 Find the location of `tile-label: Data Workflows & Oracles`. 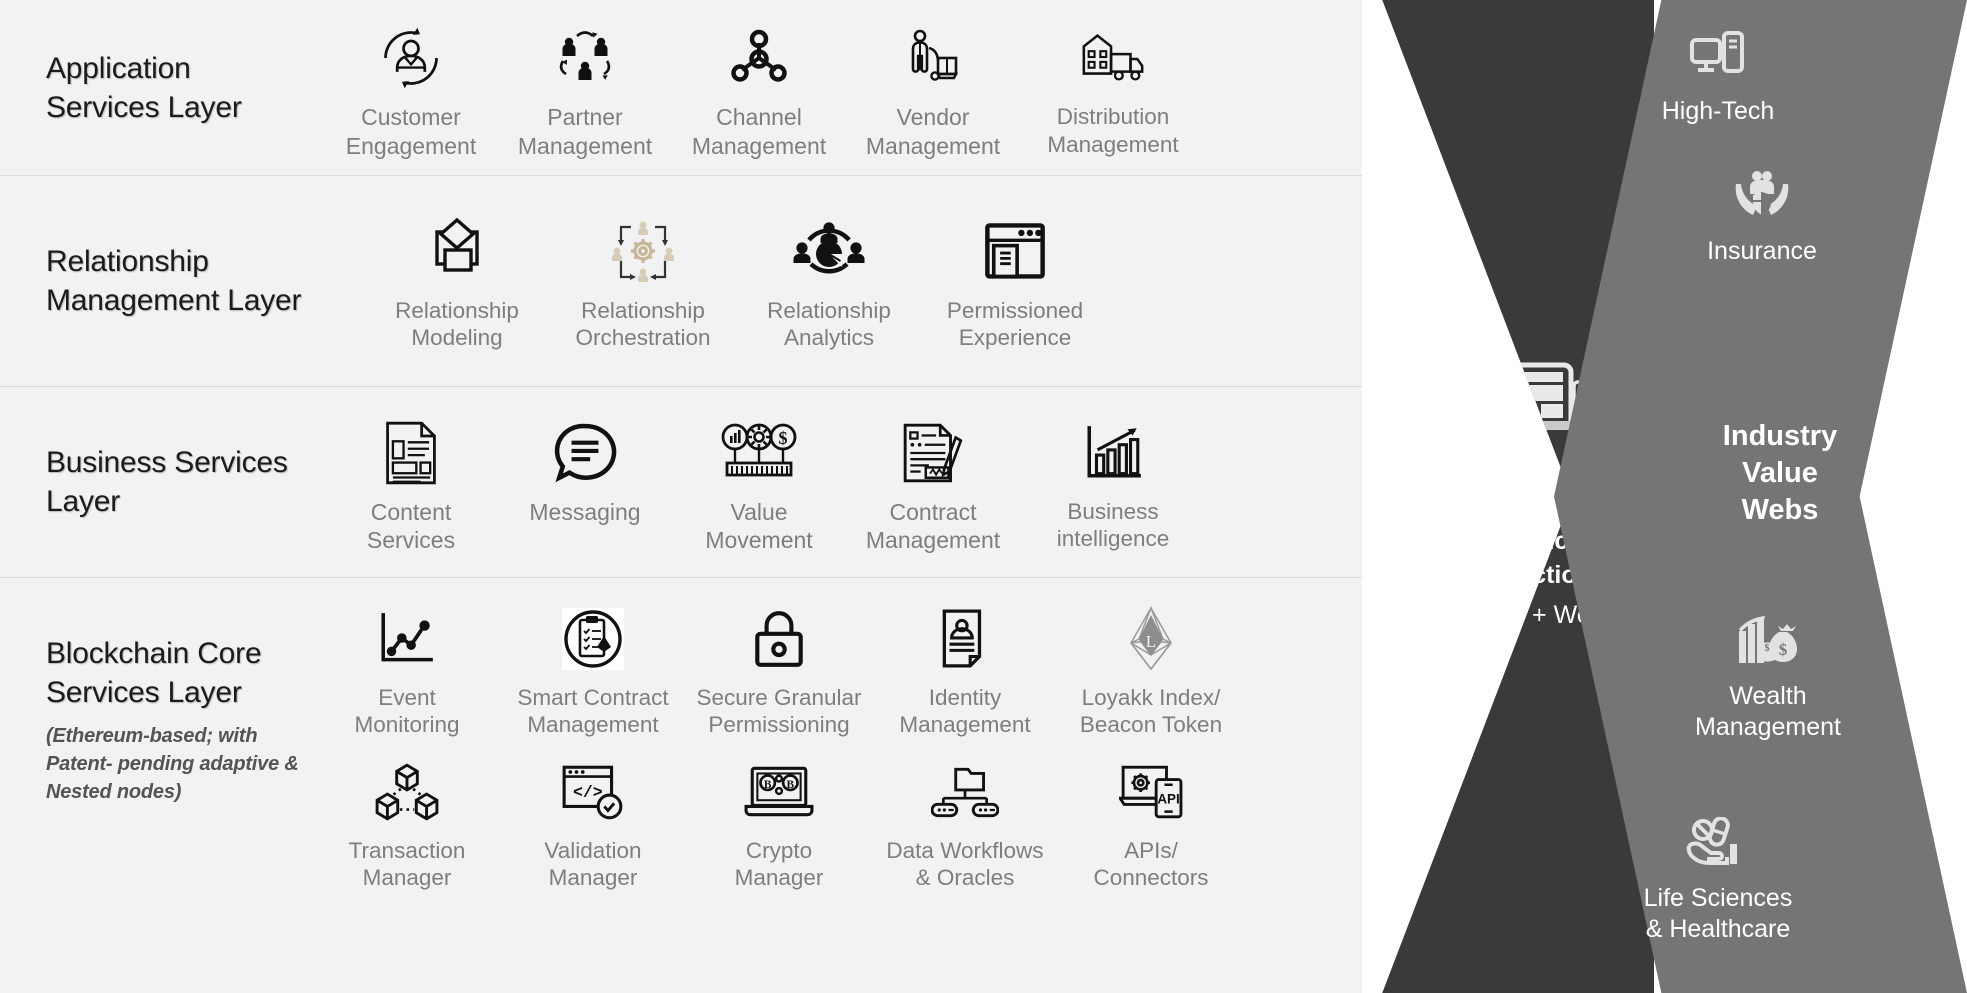

tile-label: Data Workflows & Oracles is located at coordinates (965, 864).